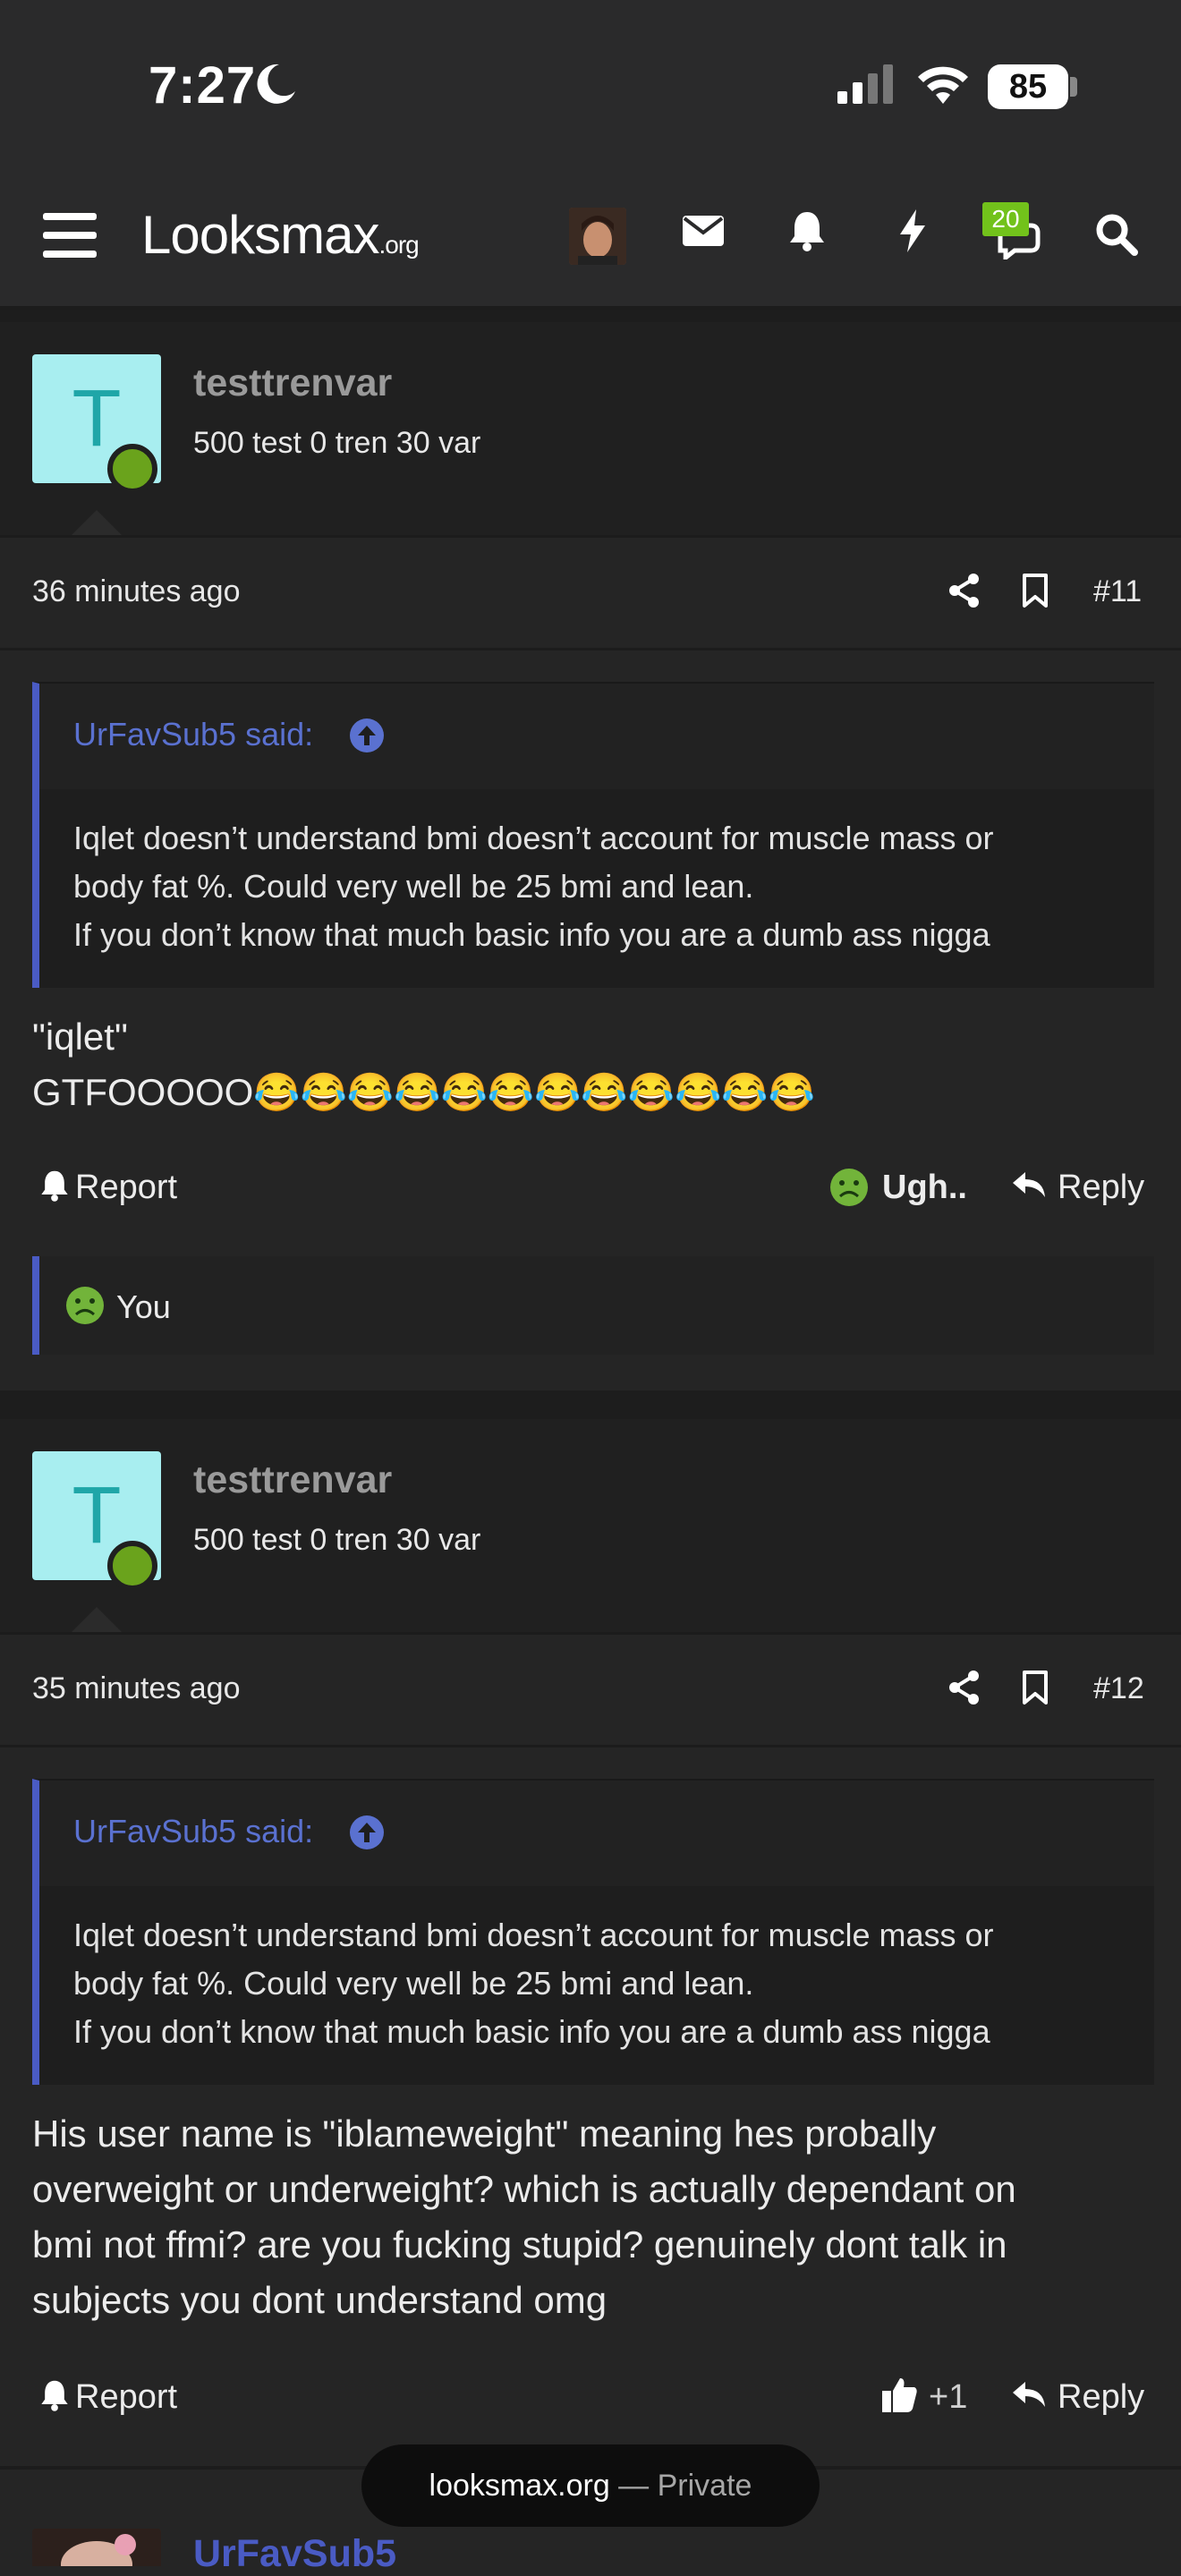 The width and height of the screenshot is (1181, 2576). I want to click on whats-new-lightning-icon, so click(912, 231).